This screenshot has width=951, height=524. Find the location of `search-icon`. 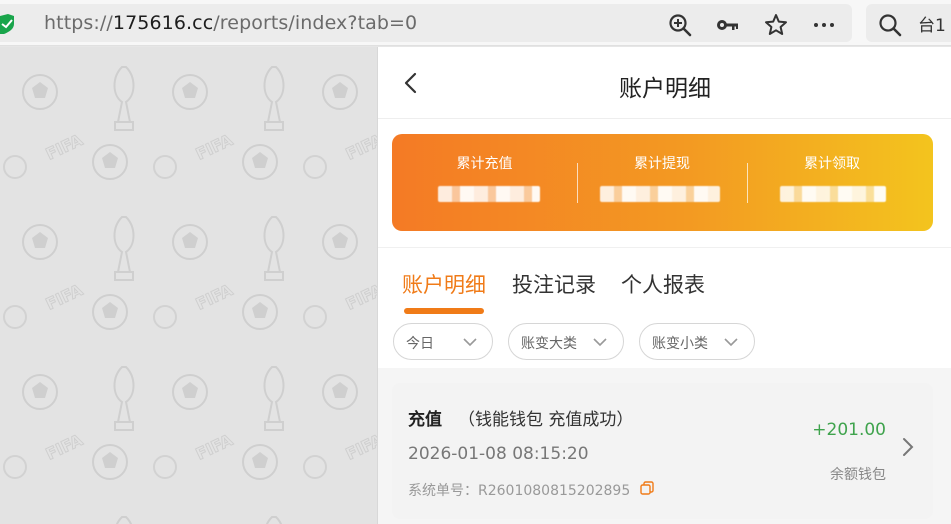

search-icon is located at coordinates (890, 25).